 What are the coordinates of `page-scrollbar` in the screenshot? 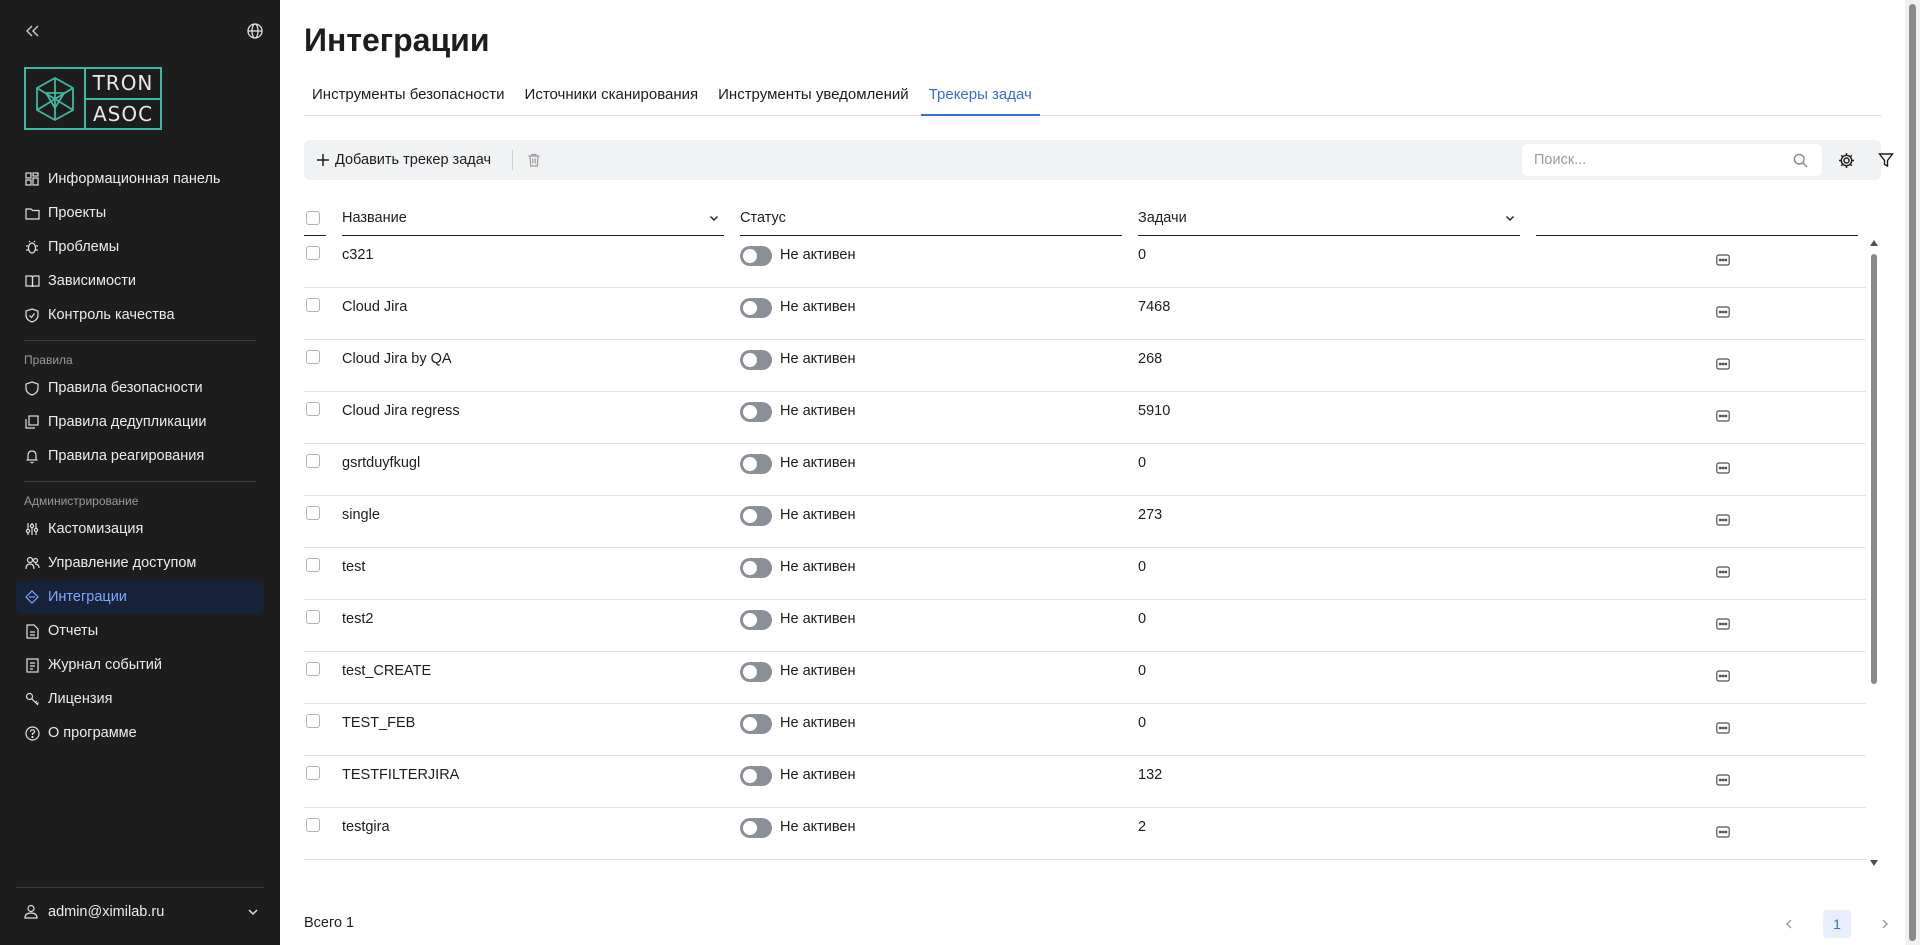 It's located at (1912, 472).